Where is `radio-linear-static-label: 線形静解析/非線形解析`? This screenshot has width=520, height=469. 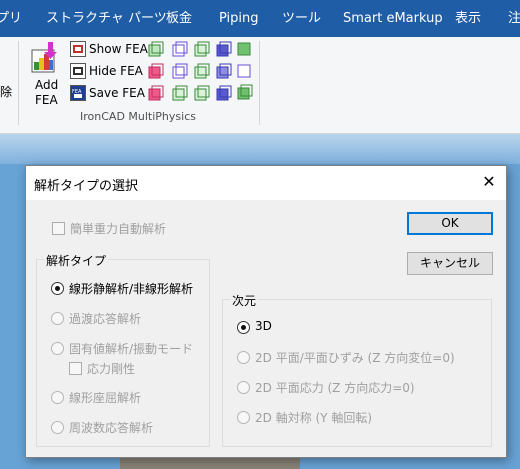 radio-linear-static-label: 線形静解析/非線形解析 is located at coordinates (131, 289).